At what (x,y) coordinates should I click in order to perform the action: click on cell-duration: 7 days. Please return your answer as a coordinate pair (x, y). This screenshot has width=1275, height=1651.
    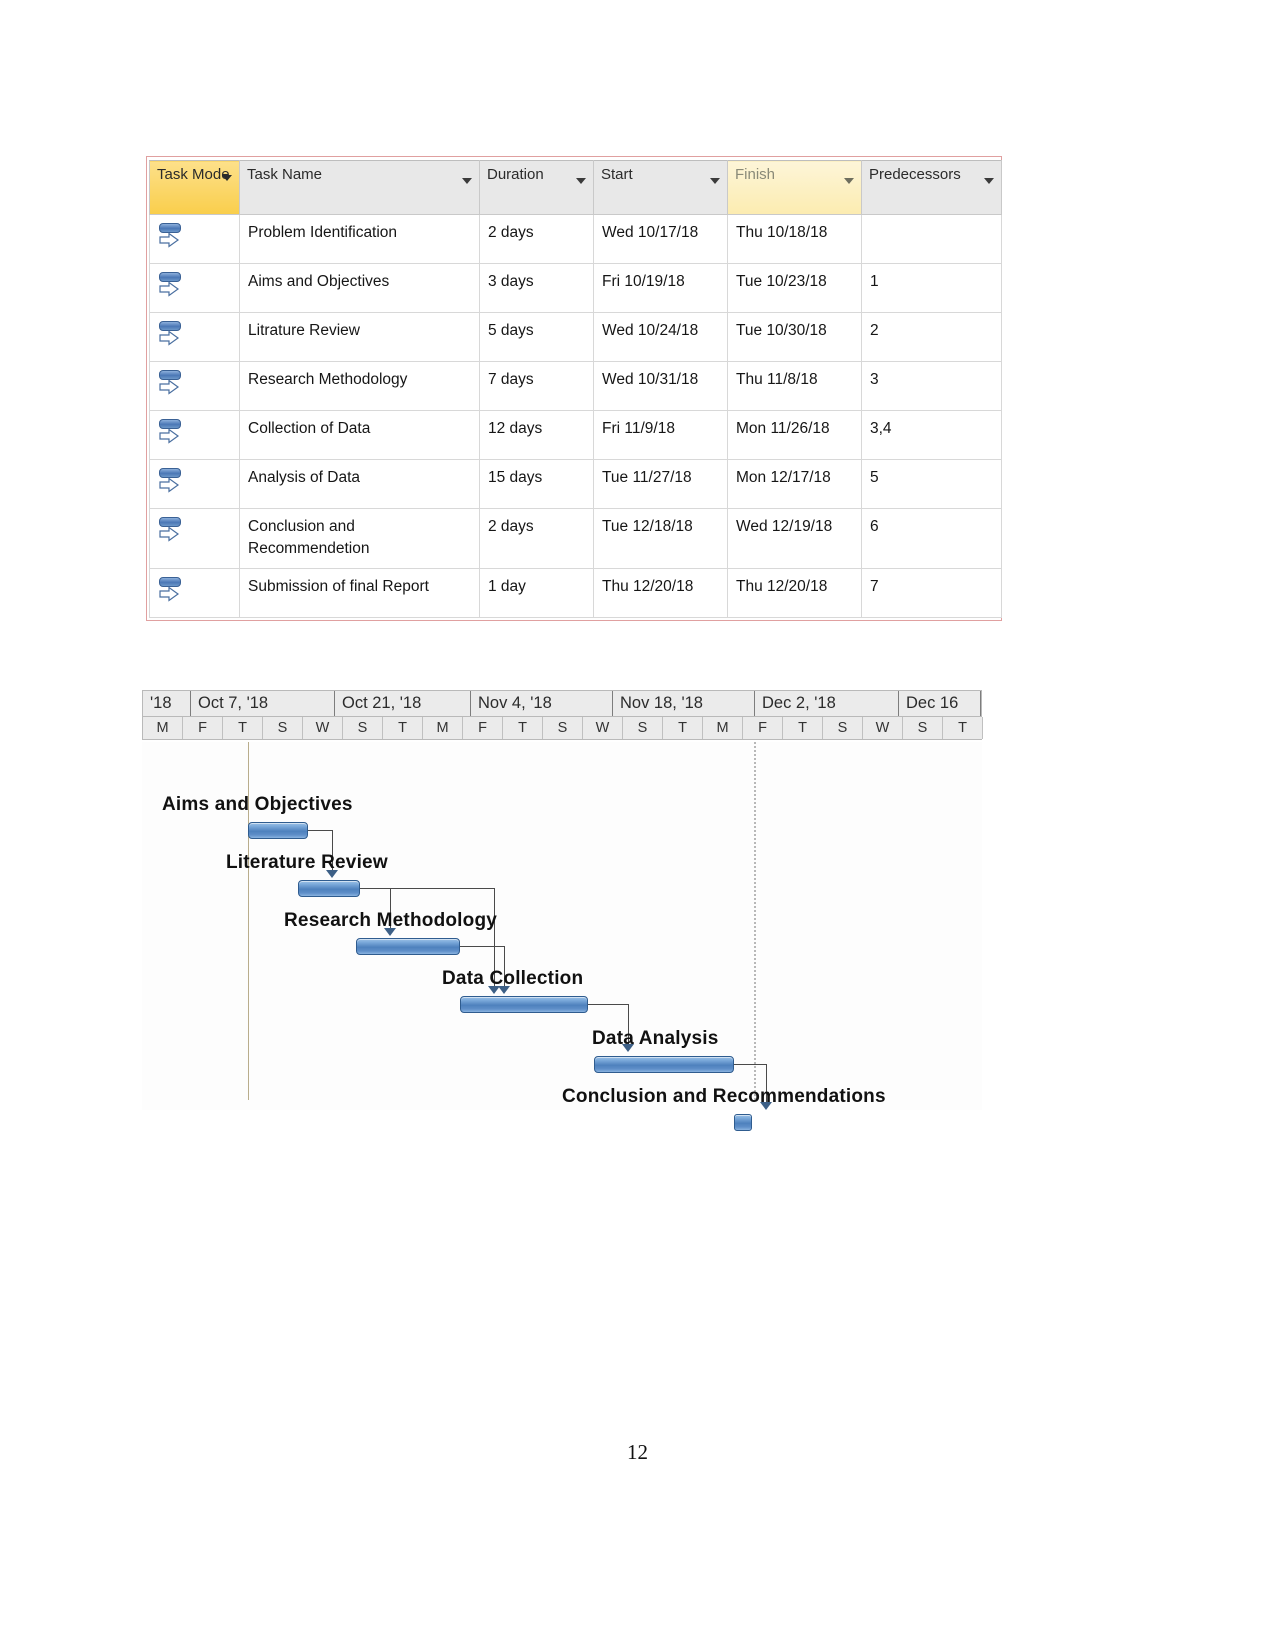
    Looking at the image, I should click on (536, 386).